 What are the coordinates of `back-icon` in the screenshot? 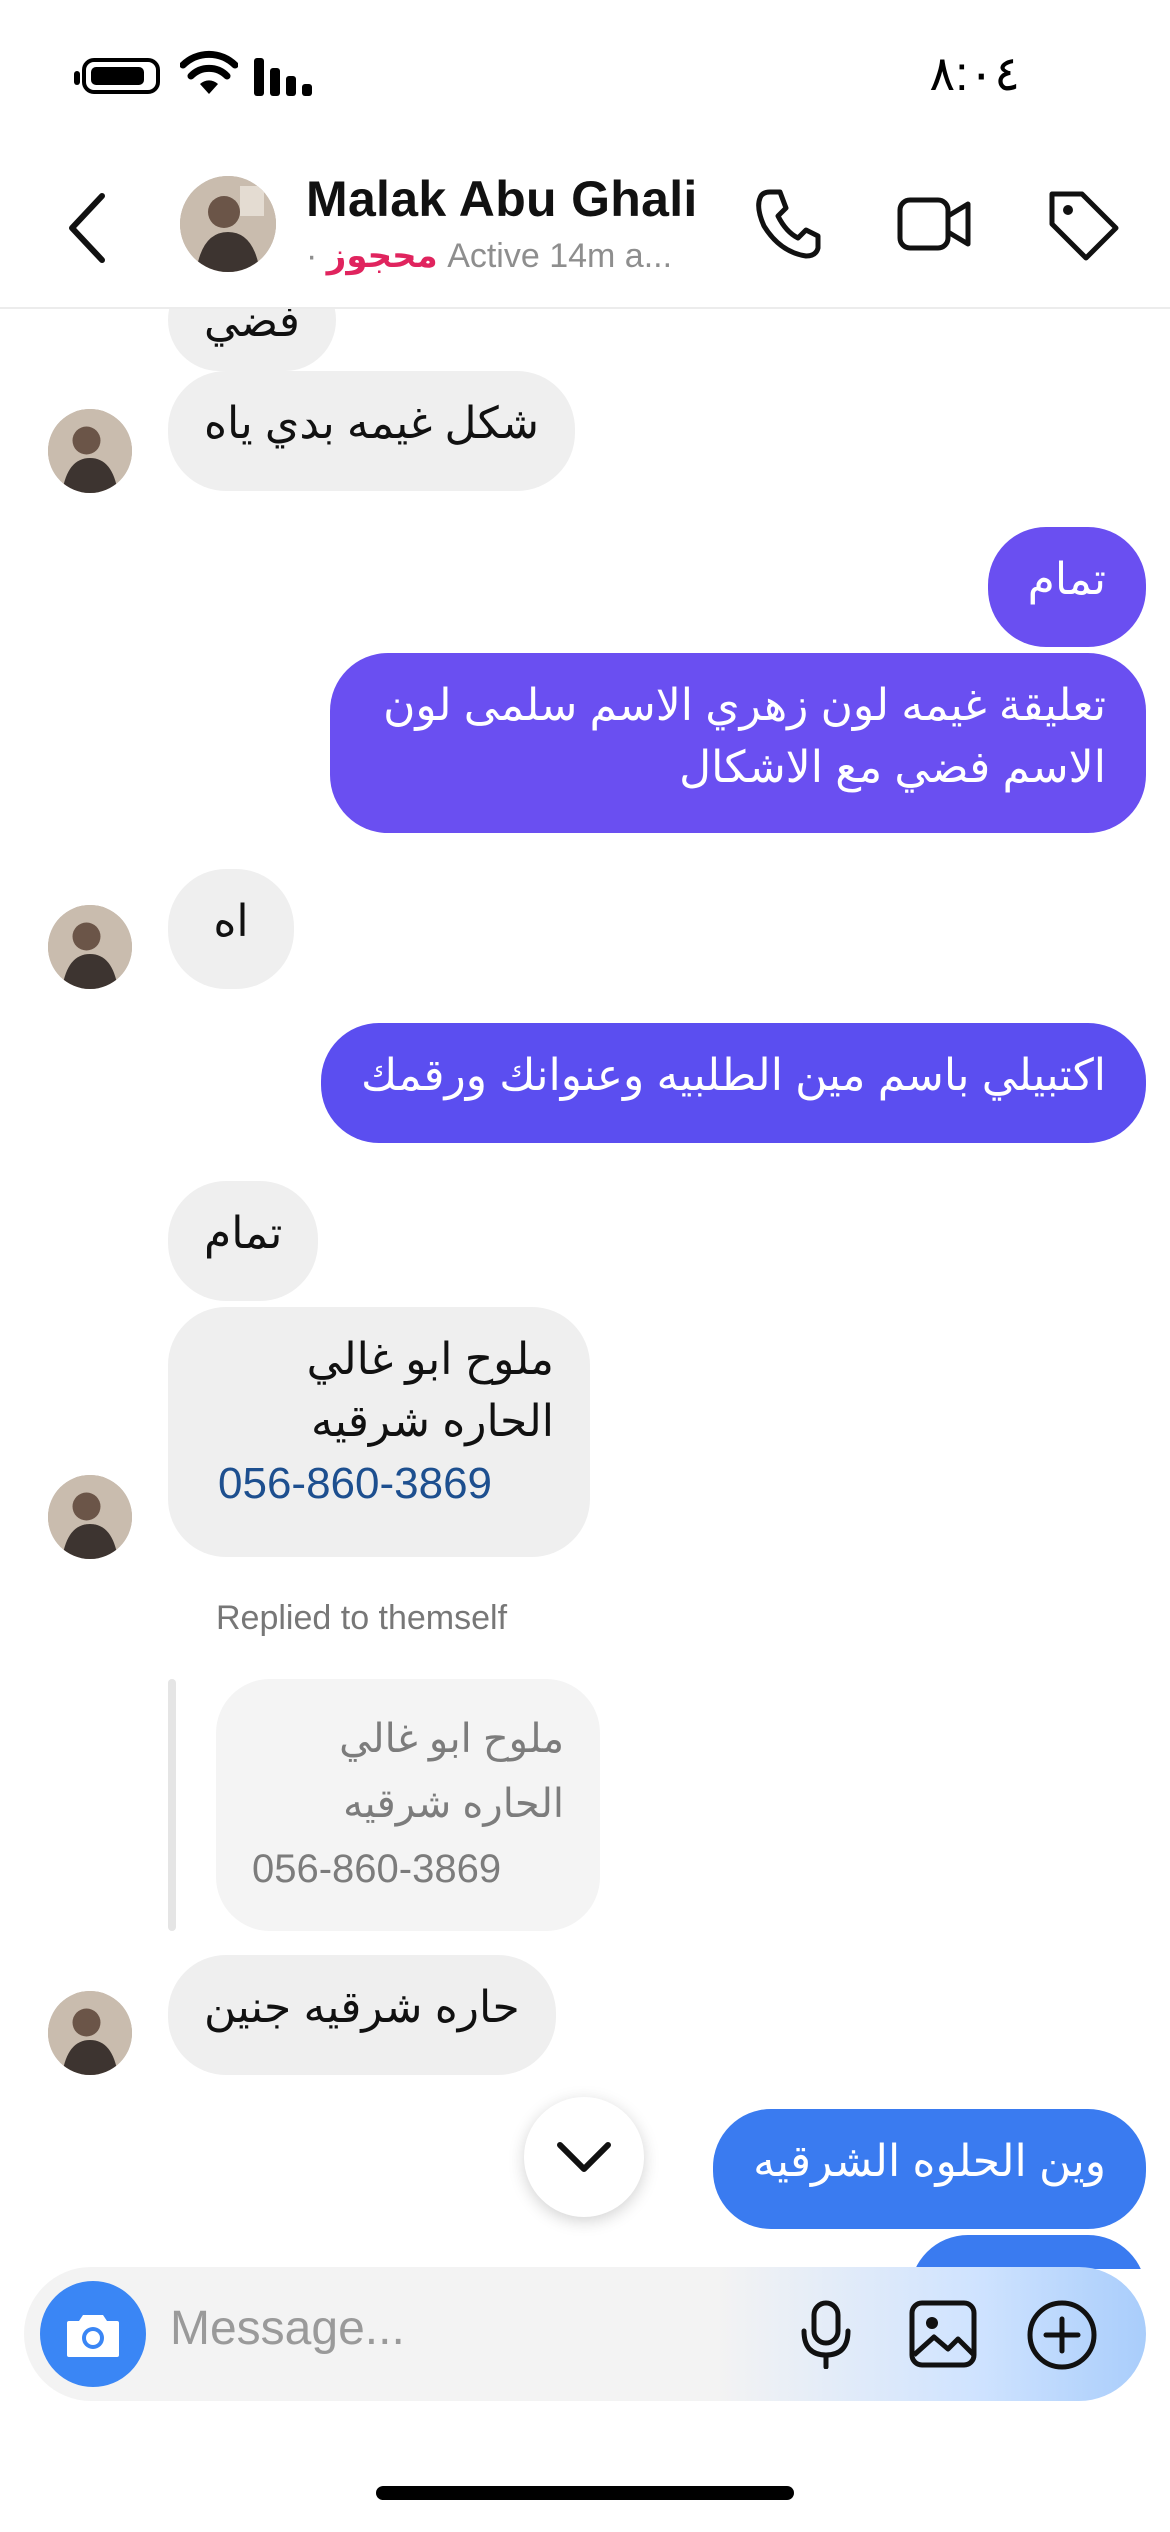 It's located at (87, 228).